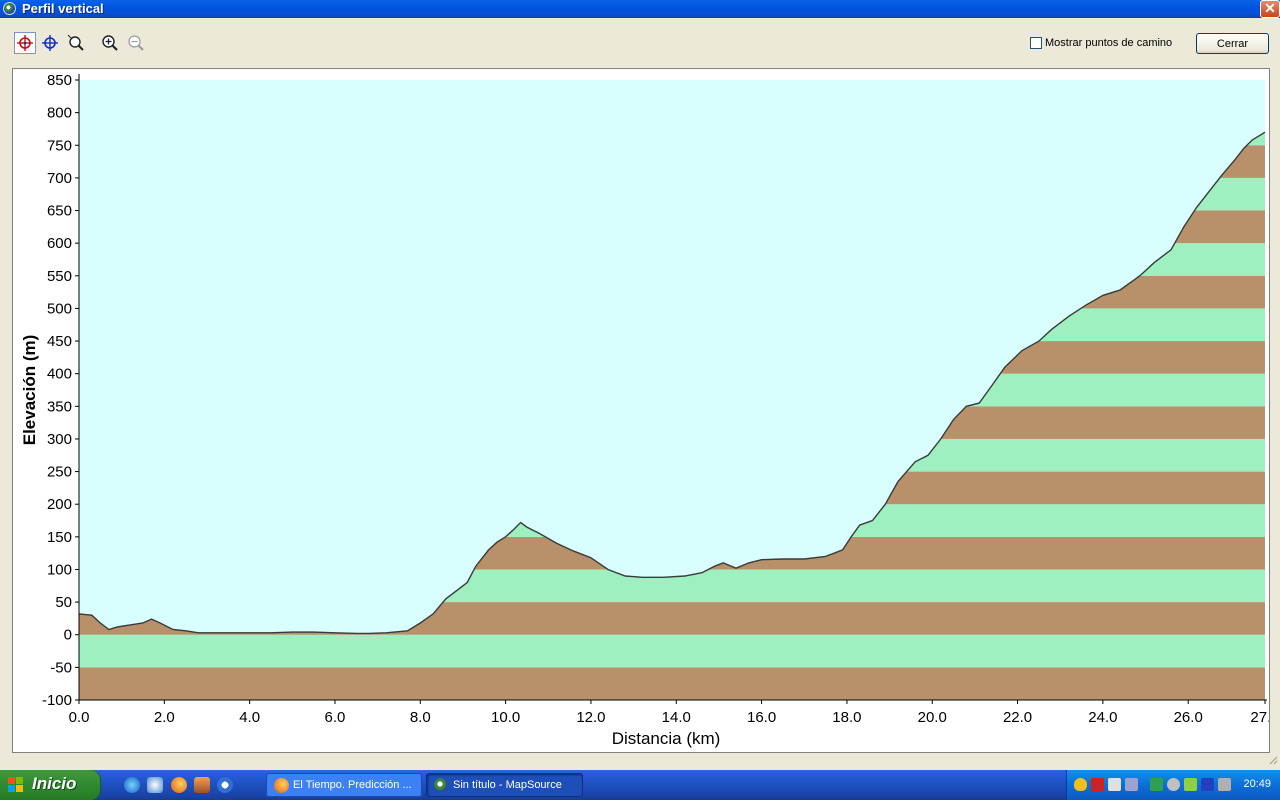  What do you see at coordinates (59, 406) in the screenshot?
I see `y-tick-label: 350` at bounding box center [59, 406].